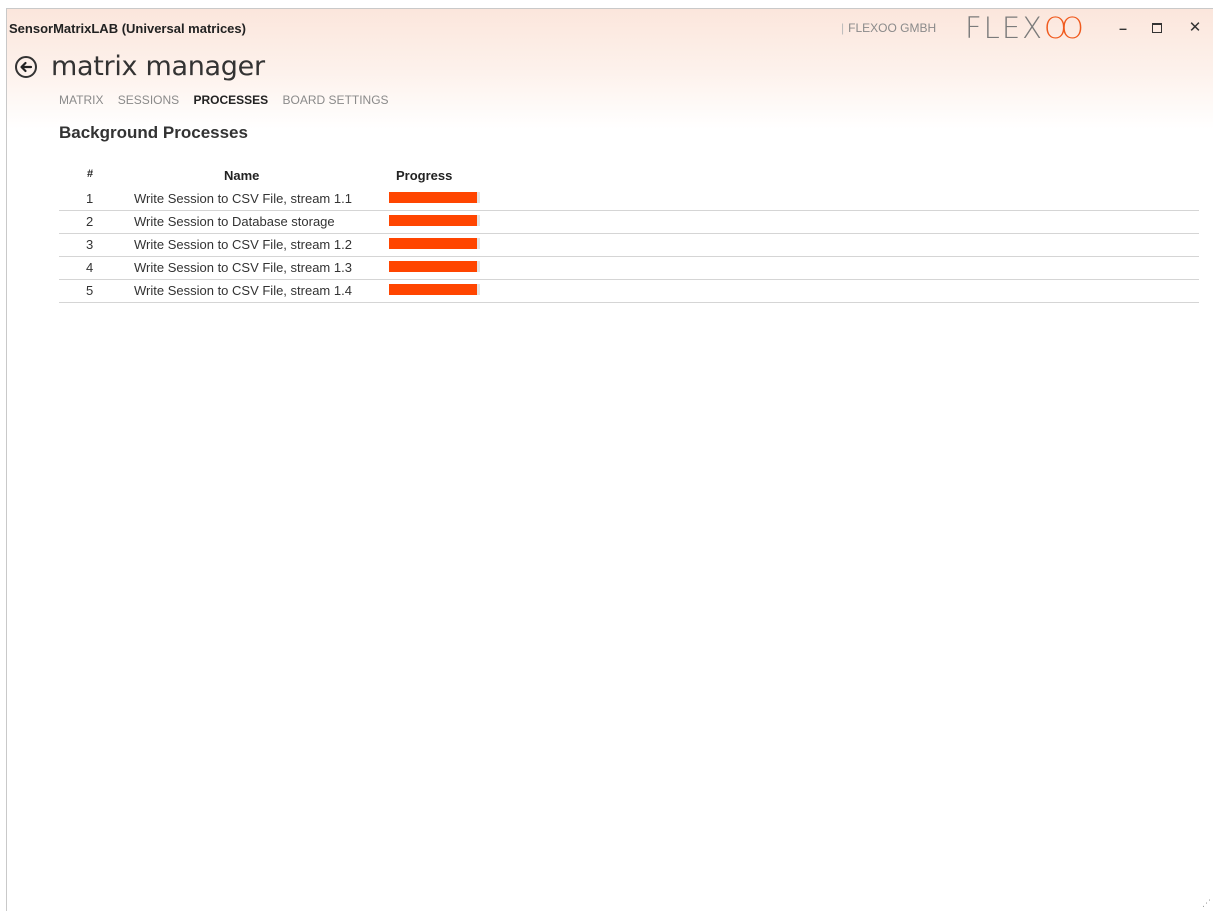  Describe the element at coordinates (90, 174) in the screenshot. I see `column-header-number: #` at that location.